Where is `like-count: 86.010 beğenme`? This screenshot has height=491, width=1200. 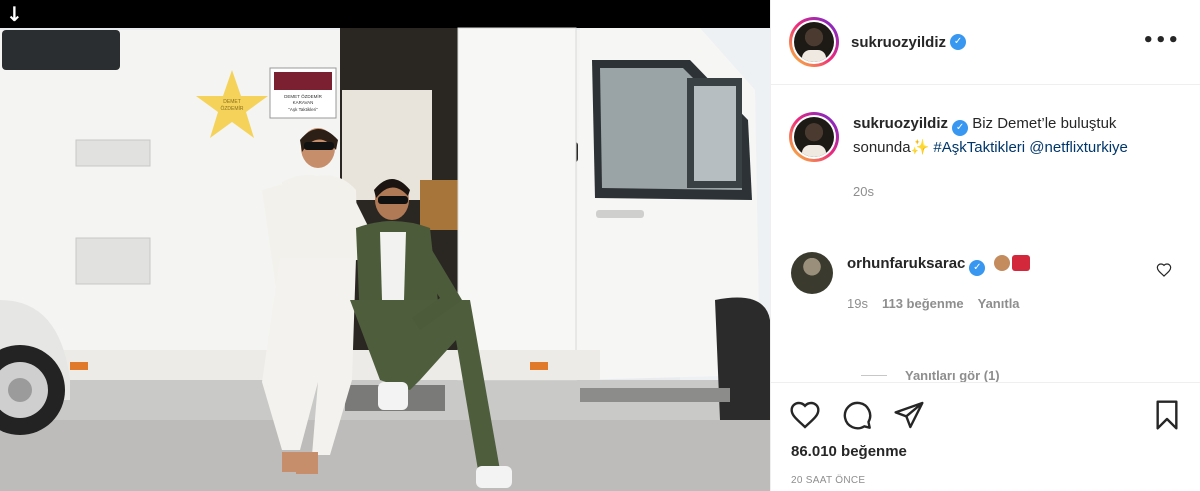 like-count: 86.010 beğenme is located at coordinates (849, 451).